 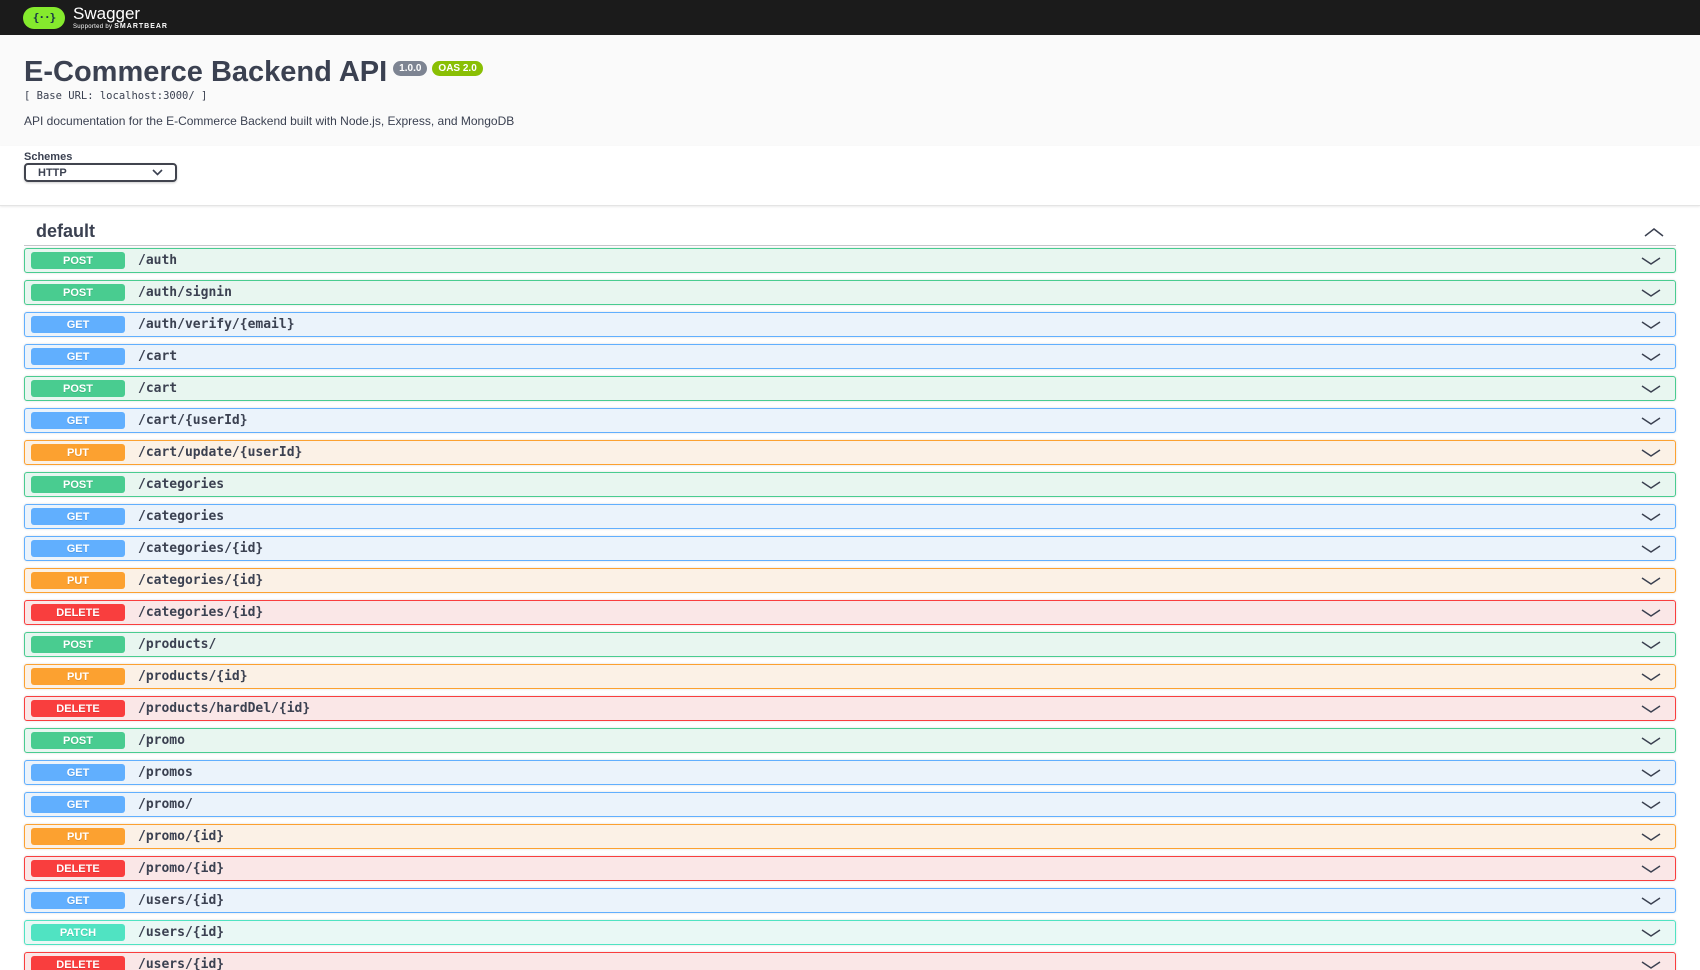 I want to click on method-badge: PATCH, so click(x=78, y=932).